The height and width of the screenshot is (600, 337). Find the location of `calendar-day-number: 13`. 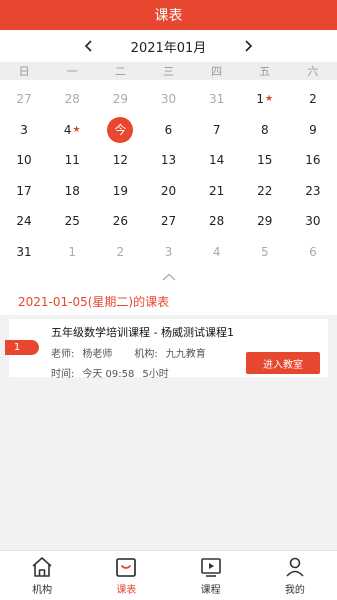

calendar-day-number: 13 is located at coordinates (168, 160).